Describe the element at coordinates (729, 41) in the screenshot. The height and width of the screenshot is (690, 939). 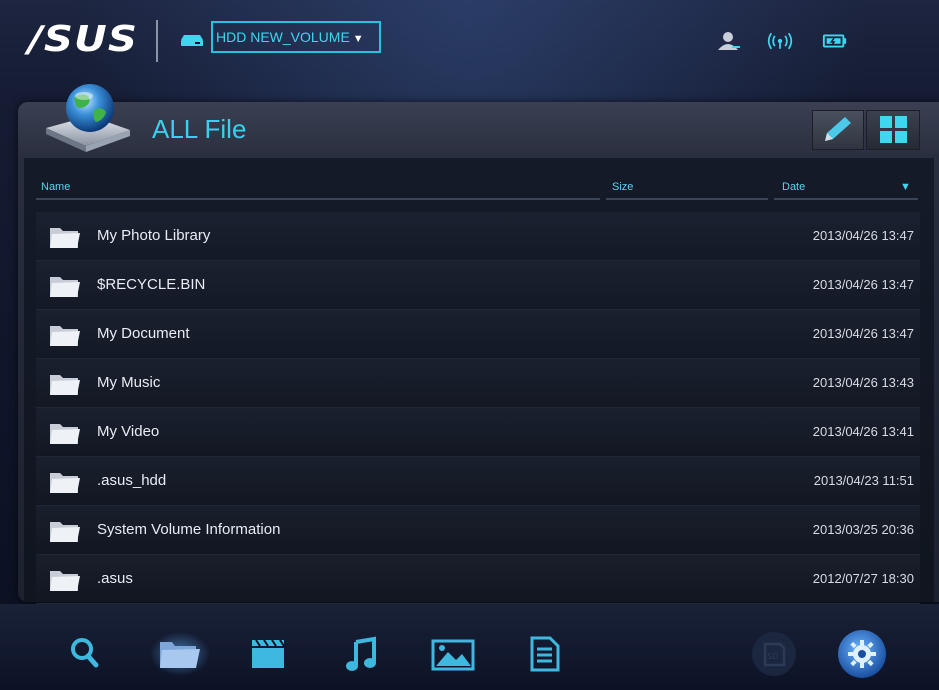
I see `user-icon` at that location.